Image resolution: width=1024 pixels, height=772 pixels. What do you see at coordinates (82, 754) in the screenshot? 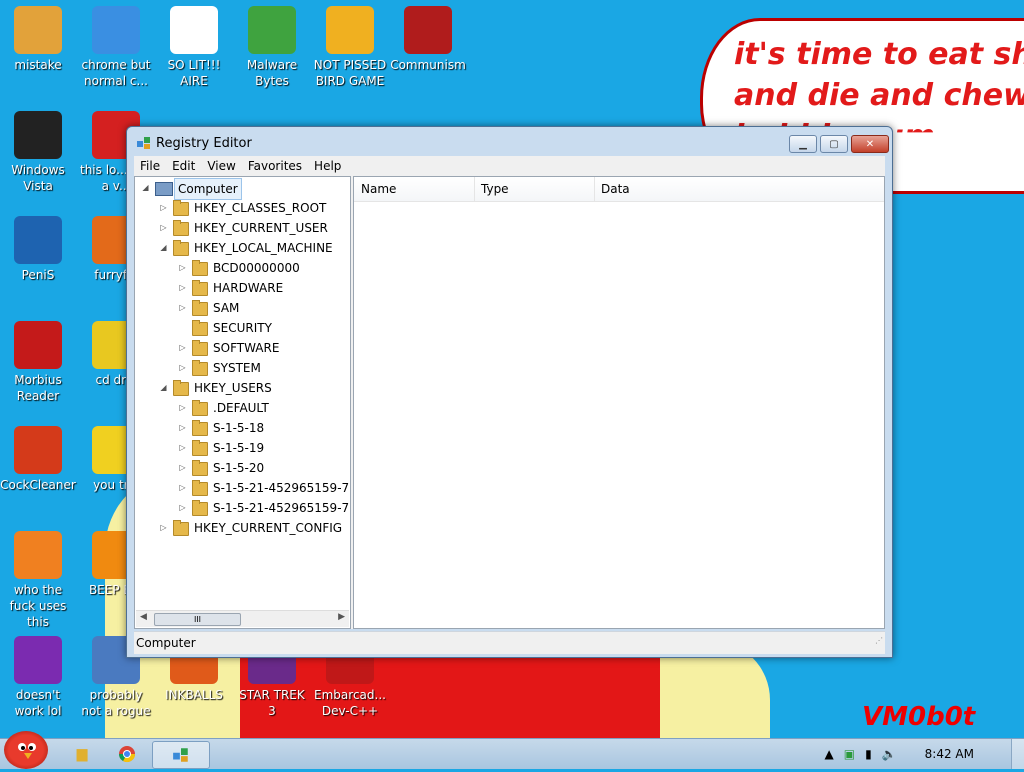
I see `taskbar-explorer: ▆` at bounding box center [82, 754].